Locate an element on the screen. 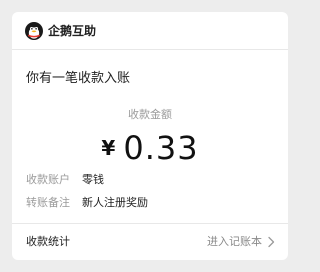  detail-label: 收款账户 is located at coordinates (48, 179).